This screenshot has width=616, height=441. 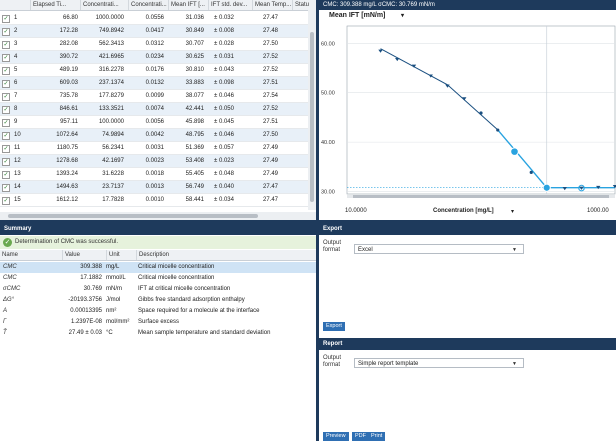 What do you see at coordinates (121, 255) in the screenshot?
I see `col-header-unit: Unit` at bounding box center [121, 255].